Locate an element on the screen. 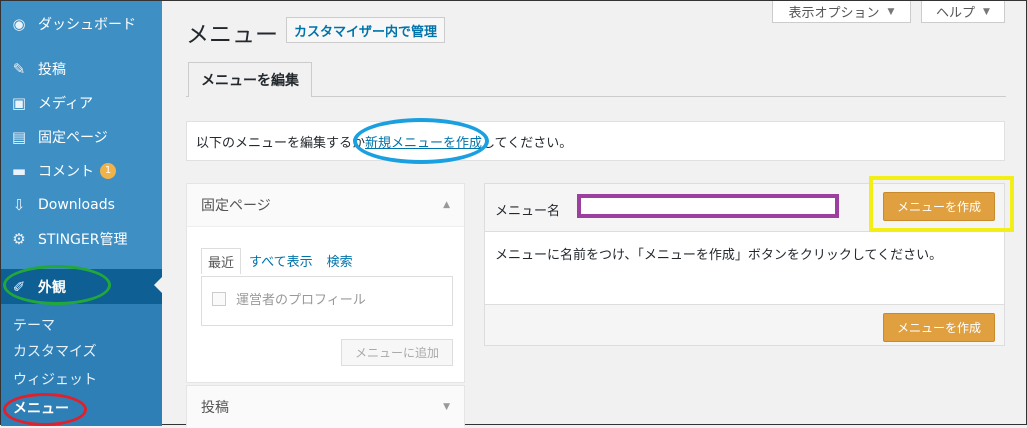 The width and height of the screenshot is (1027, 428). dashboard-icon: ◉ is located at coordinates (19, 24).